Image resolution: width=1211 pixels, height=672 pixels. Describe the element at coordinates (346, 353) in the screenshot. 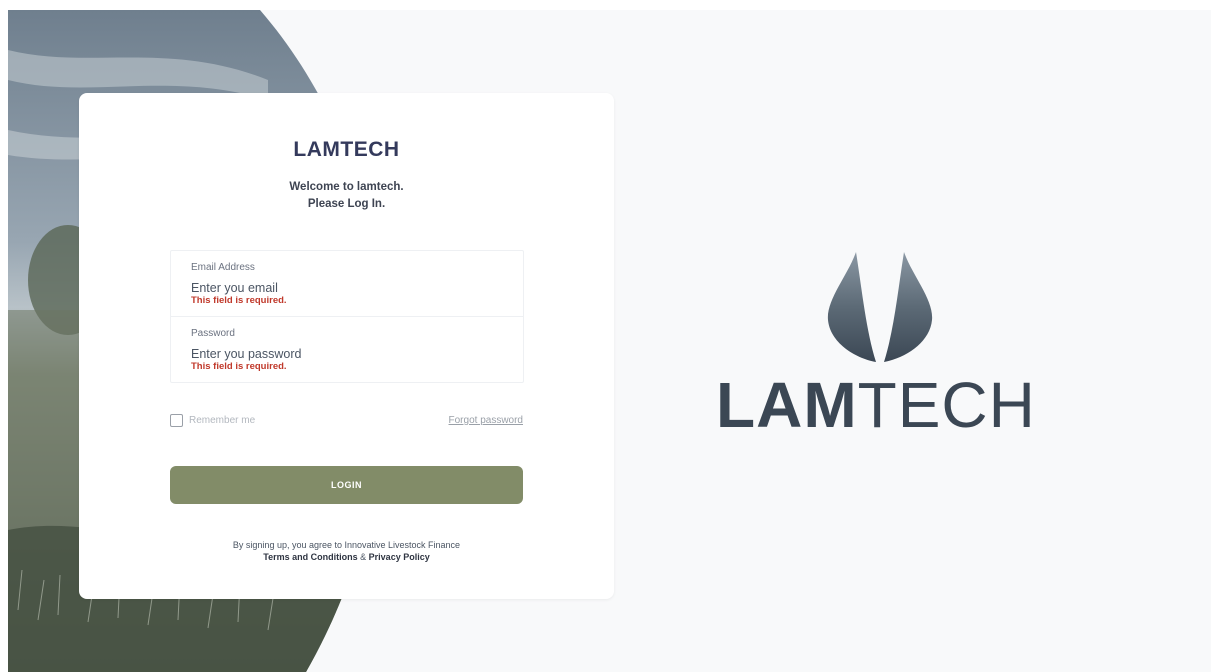

I see `password-input` at that location.